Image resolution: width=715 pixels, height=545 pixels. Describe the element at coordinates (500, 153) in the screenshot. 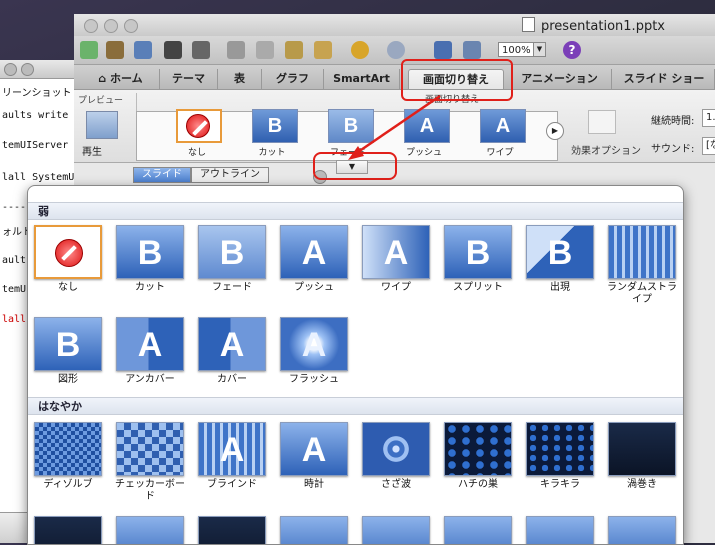

I see `ribbon-thumb-label: ワイプ` at that location.